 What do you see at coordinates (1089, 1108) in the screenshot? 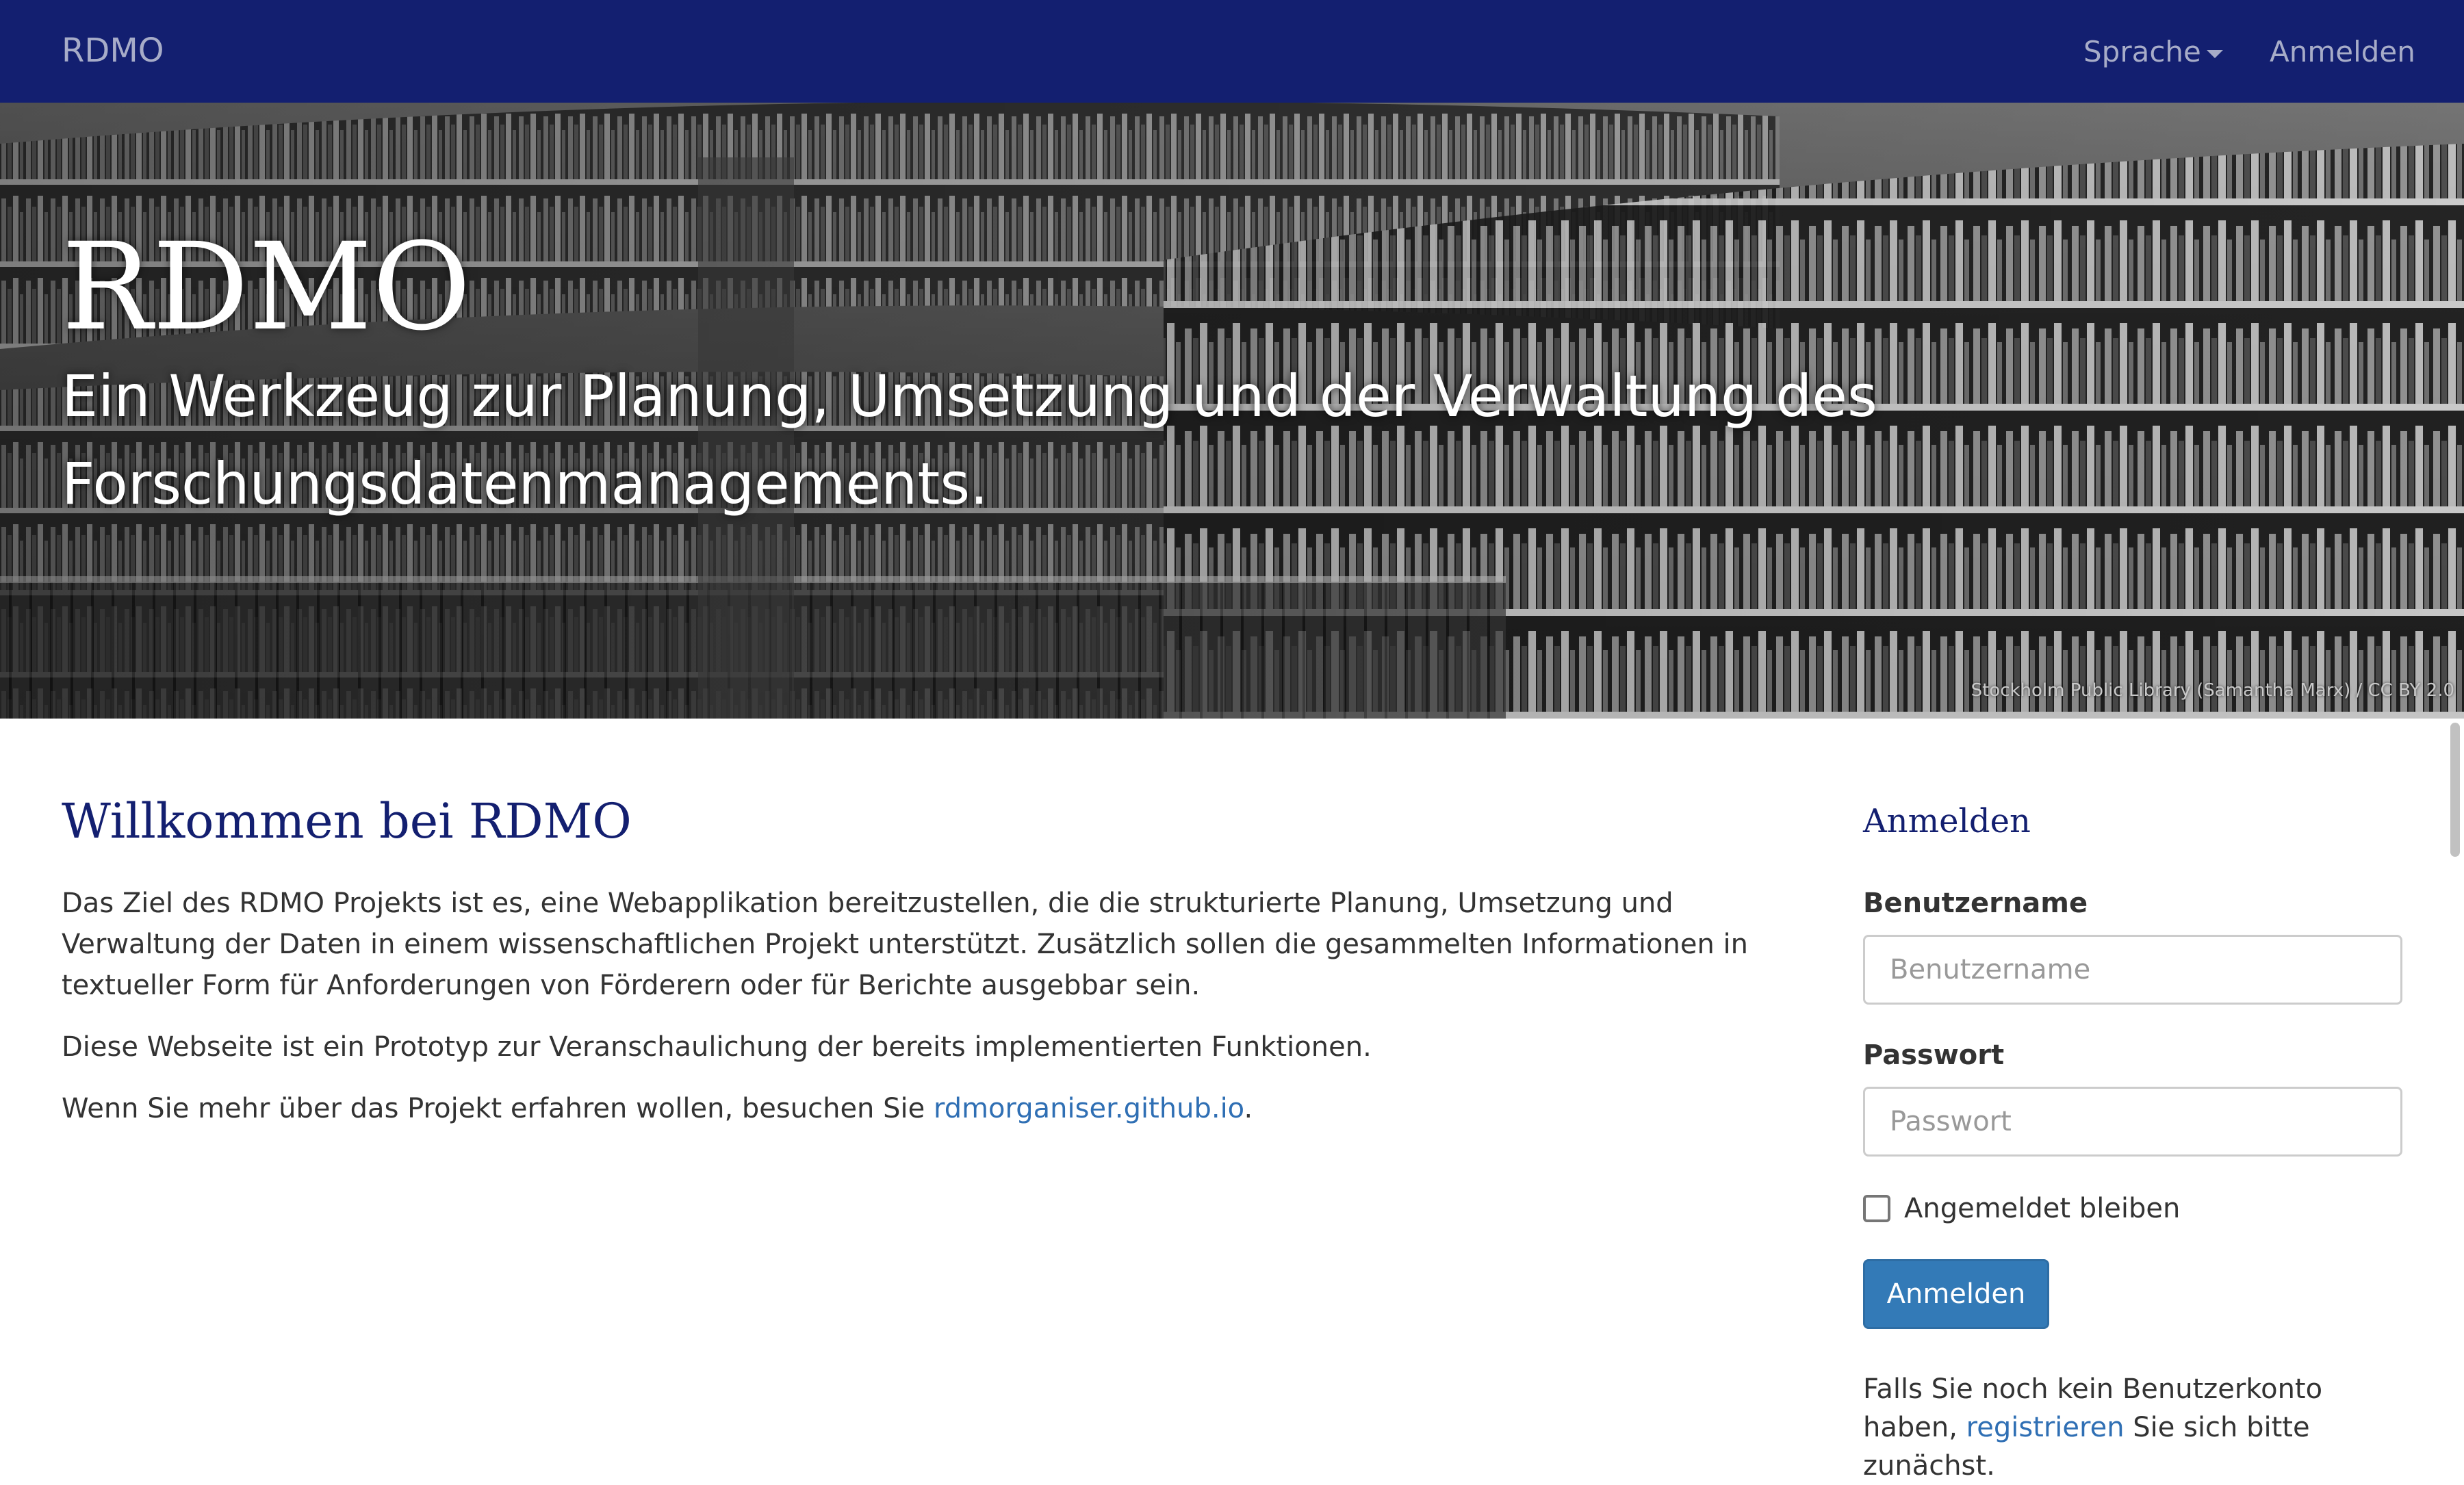
I see `project-website-link: rdmorganiser.github.io` at bounding box center [1089, 1108].